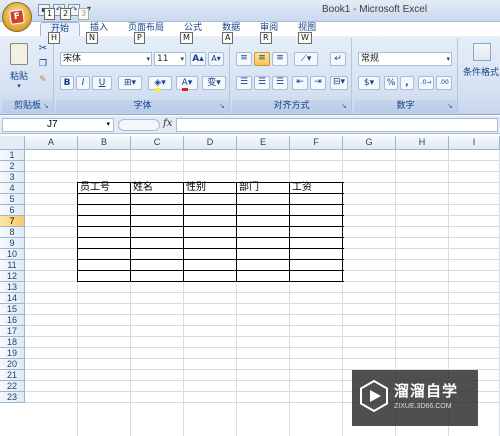 The image size is (500, 436). Describe the element at coordinates (423, 406) in the screenshot. I see `watermark-subtitle: ZIXUE.3D66.COM` at that location.